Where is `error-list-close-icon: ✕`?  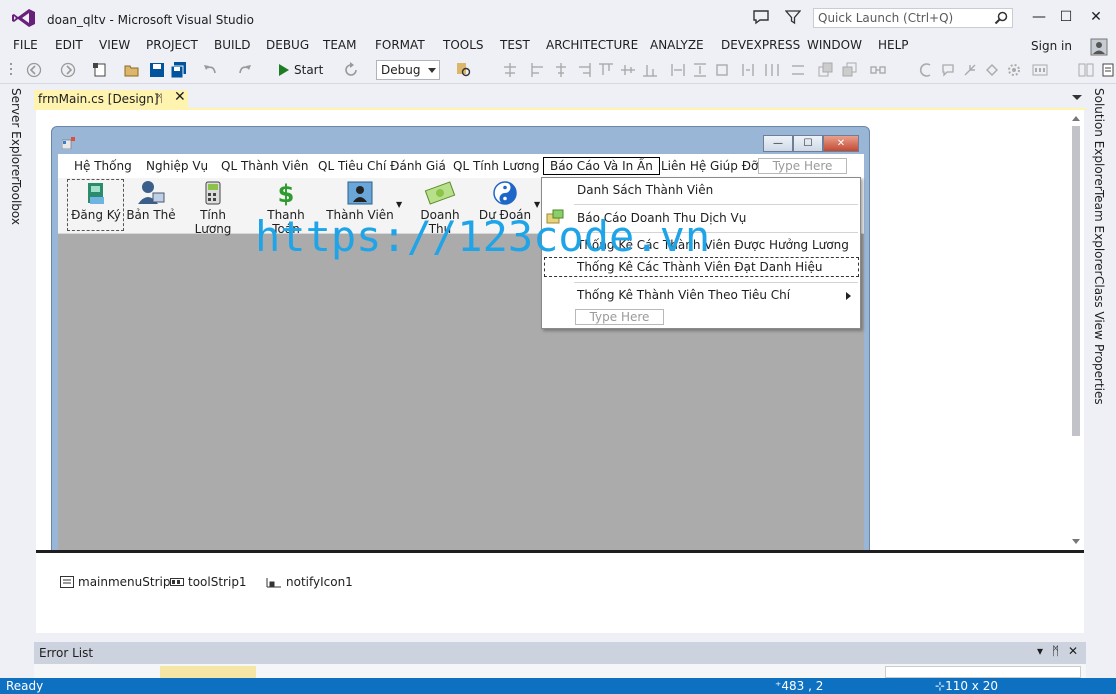 error-list-close-icon: ✕ is located at coordinates (1073, 651).